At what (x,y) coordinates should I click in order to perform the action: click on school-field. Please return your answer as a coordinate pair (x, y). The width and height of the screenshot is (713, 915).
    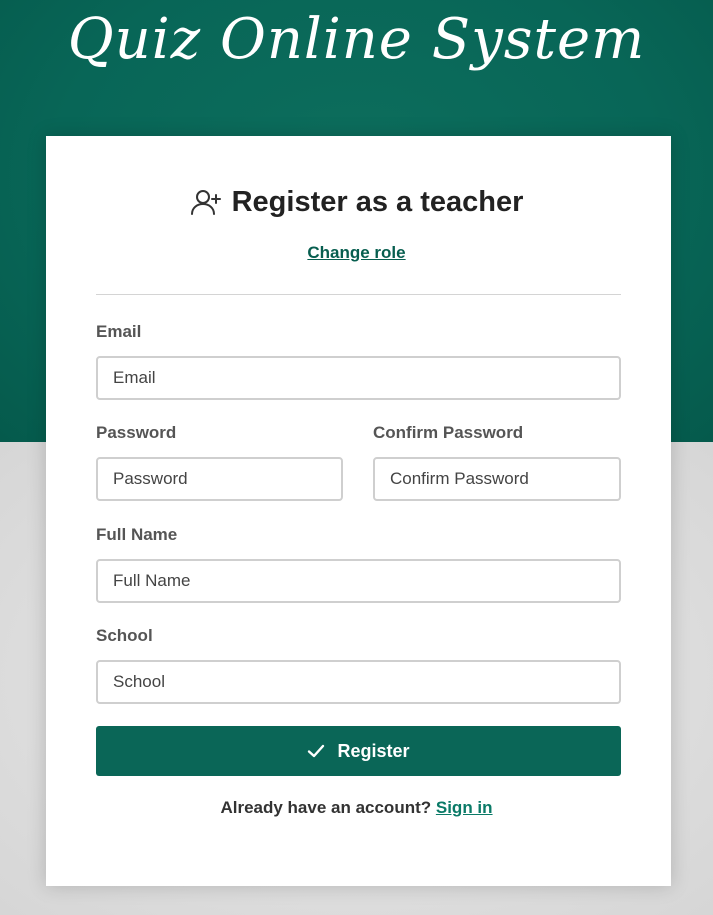
    Looking at the image, I should click on (358, 682).